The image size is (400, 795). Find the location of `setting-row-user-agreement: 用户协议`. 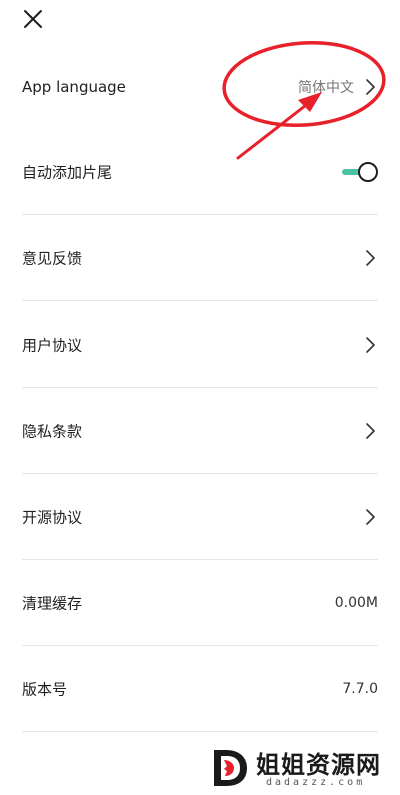

setting-row-user-agreement: 用户协议 is located at coordinates (200, 345).